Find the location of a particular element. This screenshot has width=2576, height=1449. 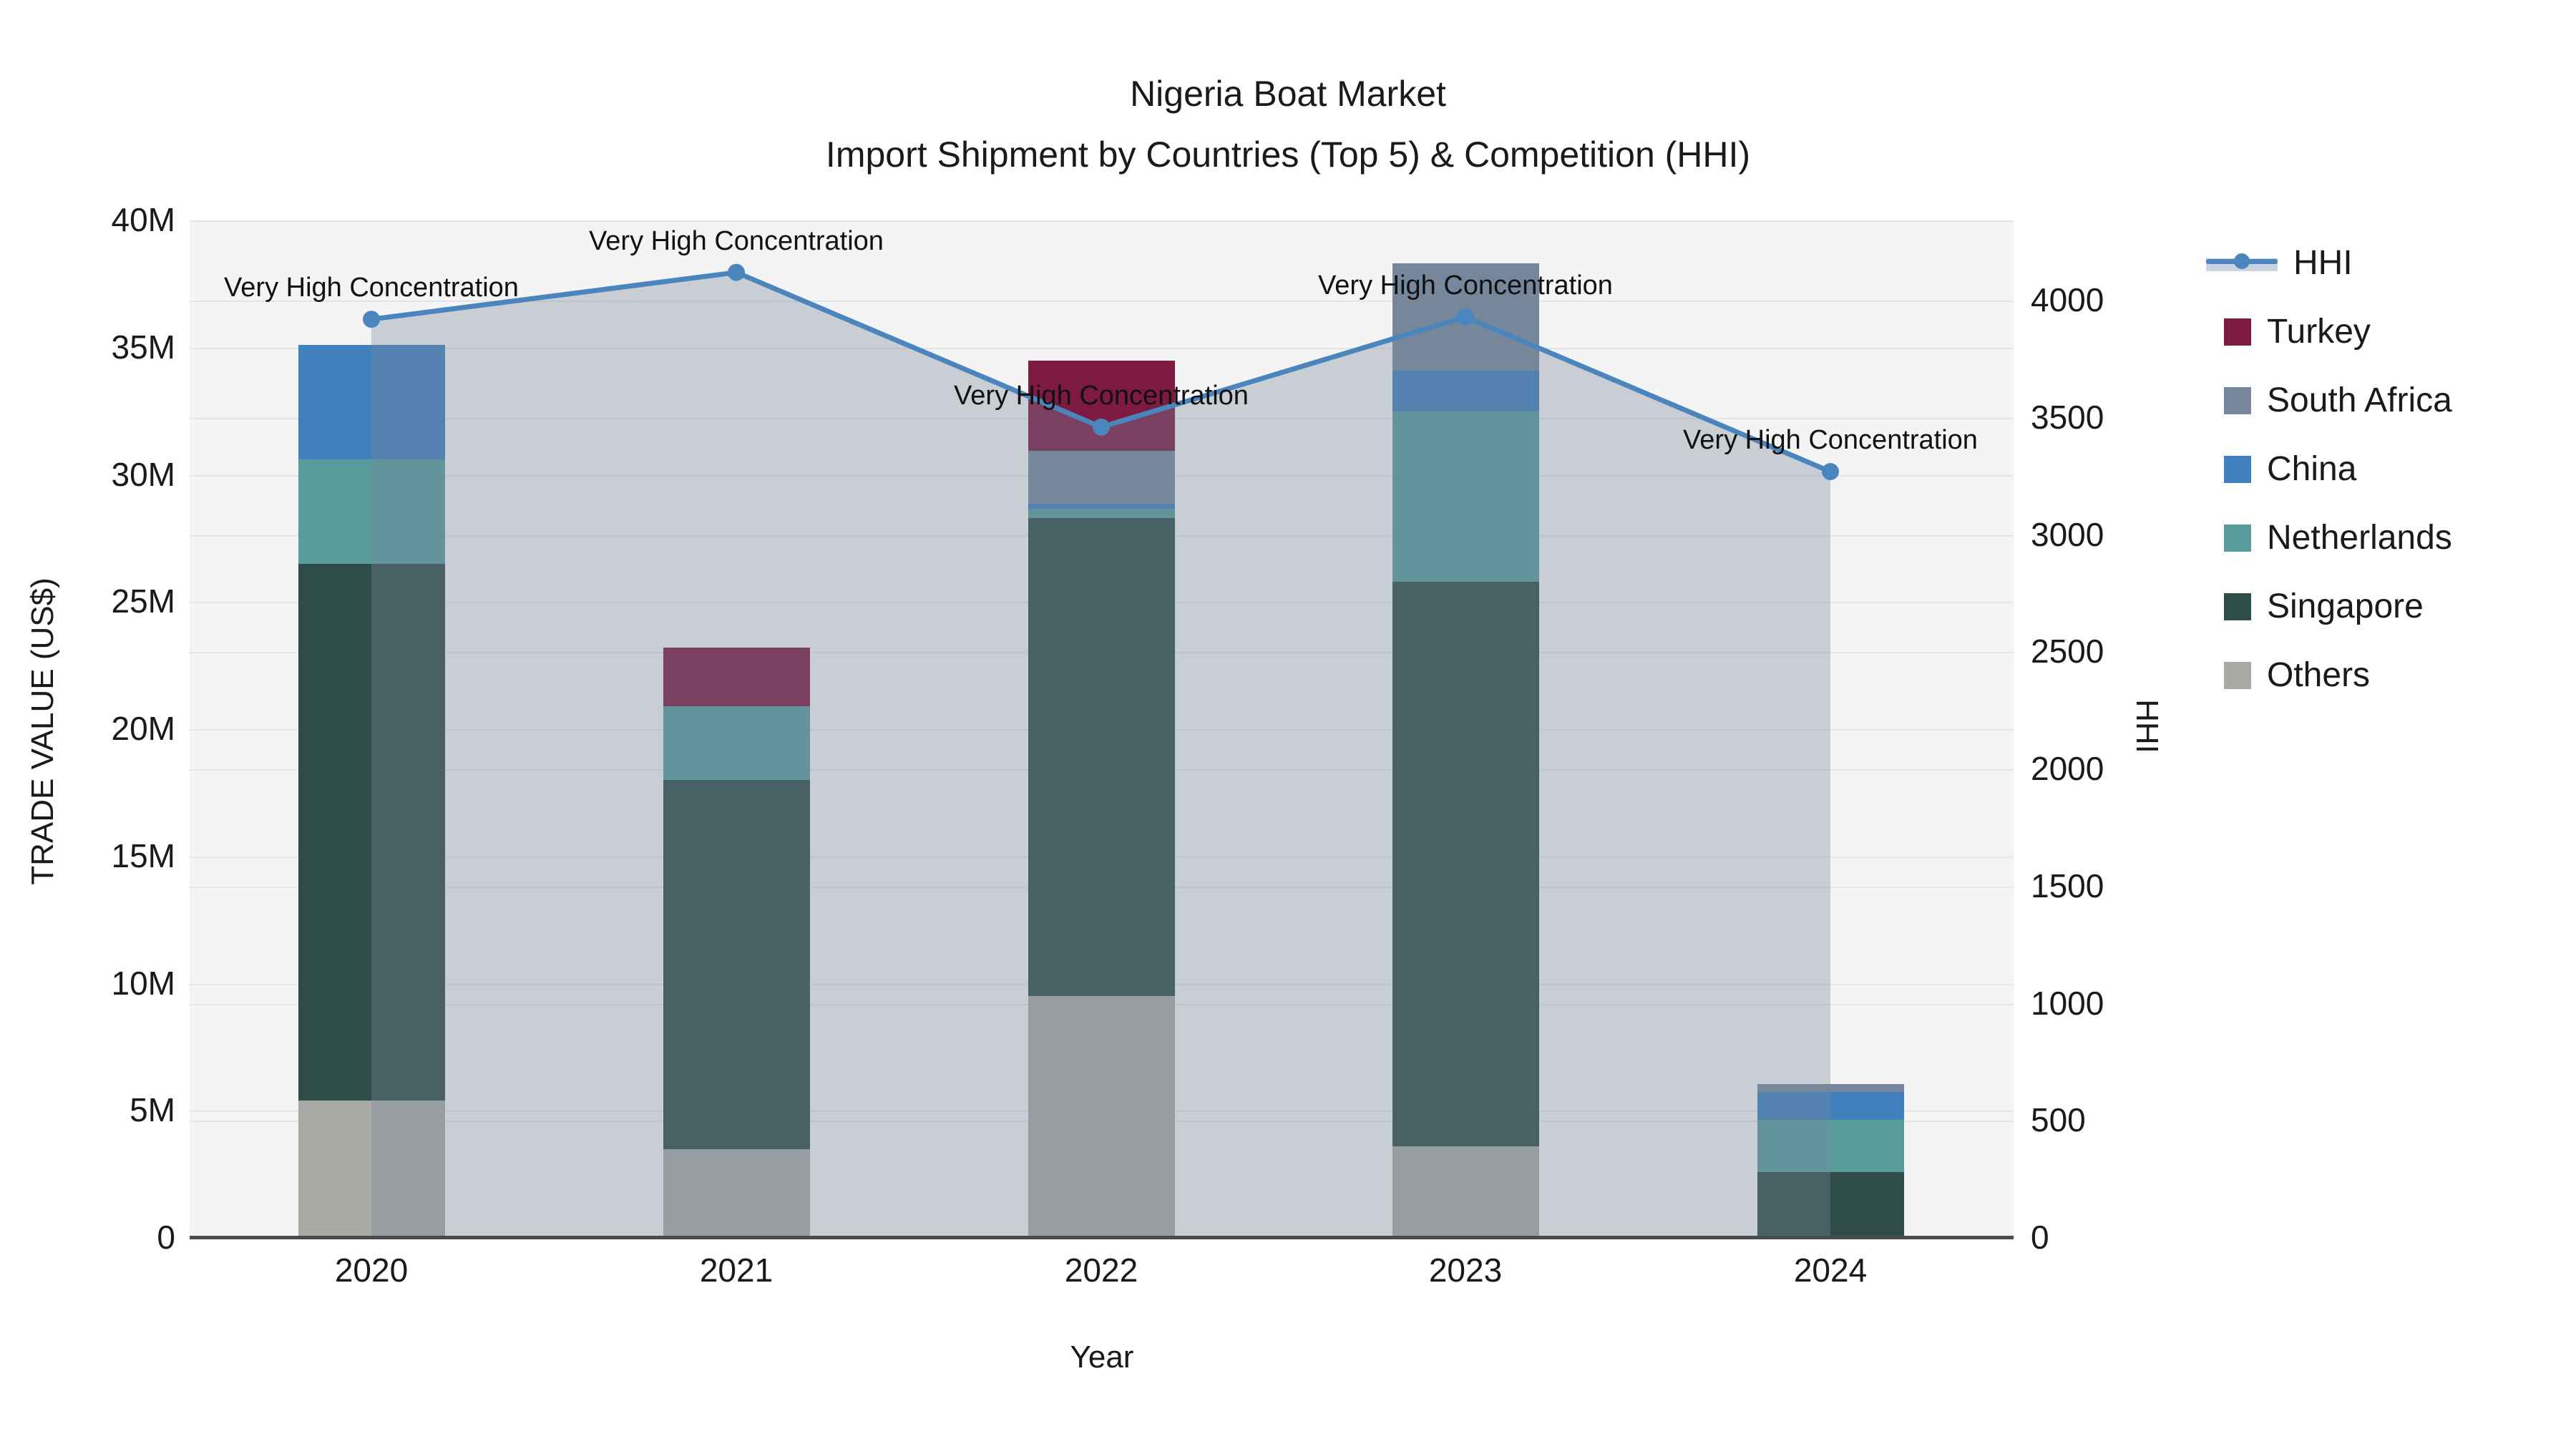

legend-item-south-africa: South Africa is located at coordinates (2338, 400).